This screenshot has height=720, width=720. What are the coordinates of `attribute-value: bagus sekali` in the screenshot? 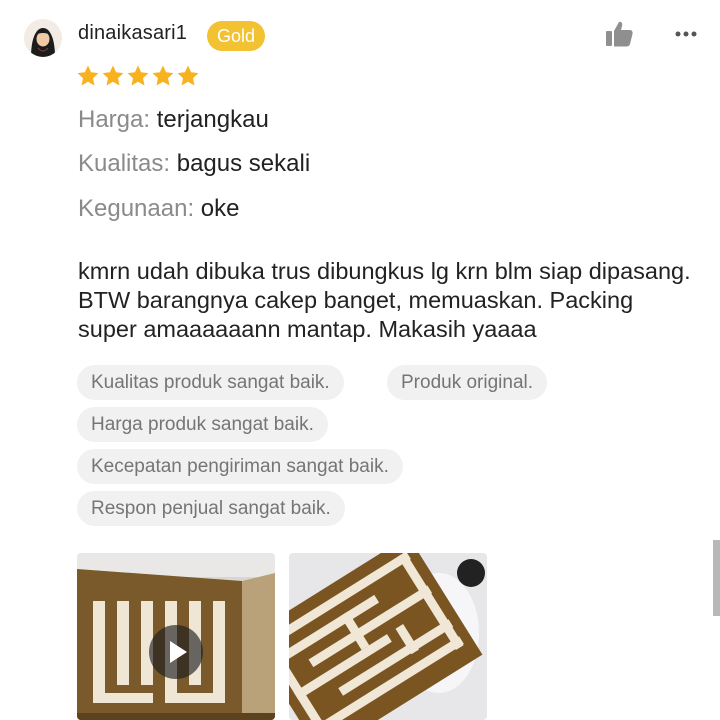 It's located at (243, 163).